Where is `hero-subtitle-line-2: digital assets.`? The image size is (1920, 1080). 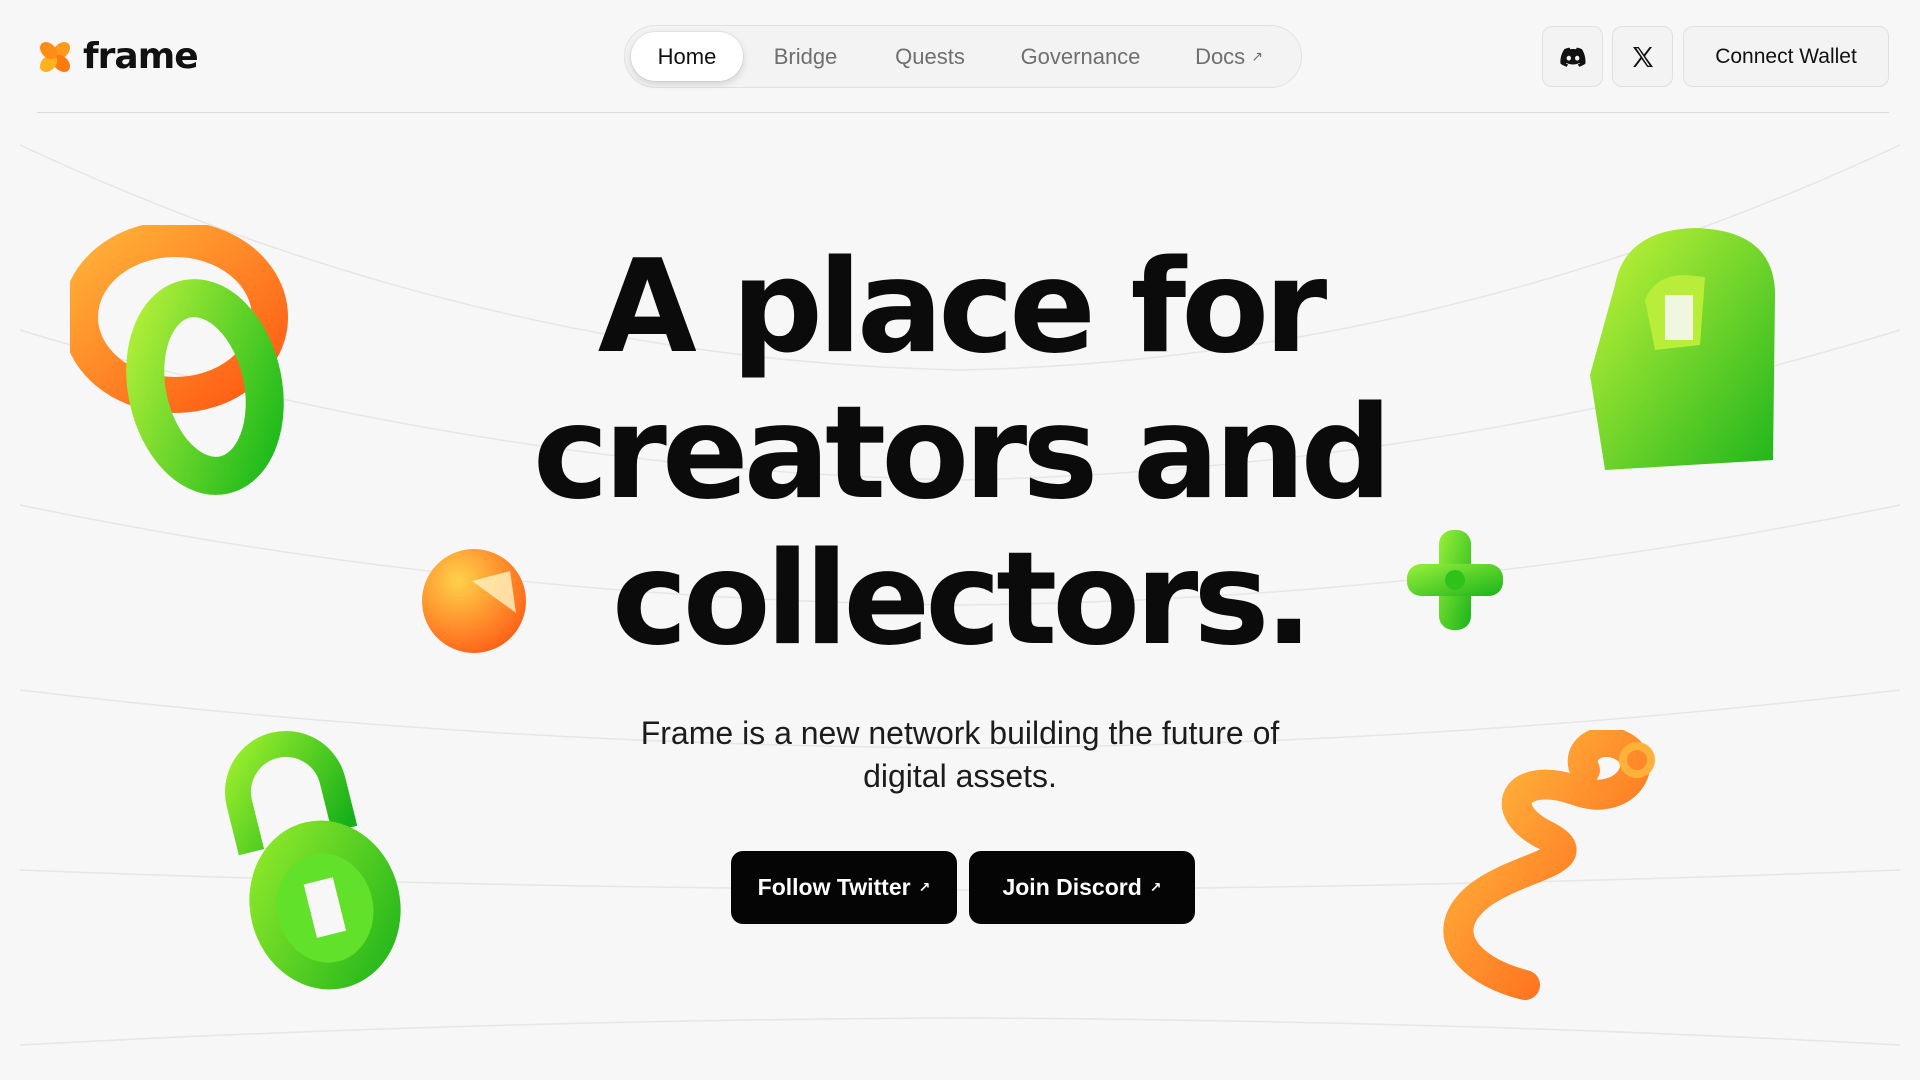
hero-subtitle-line-2: digital assets. is located at coordinates (960, 776).